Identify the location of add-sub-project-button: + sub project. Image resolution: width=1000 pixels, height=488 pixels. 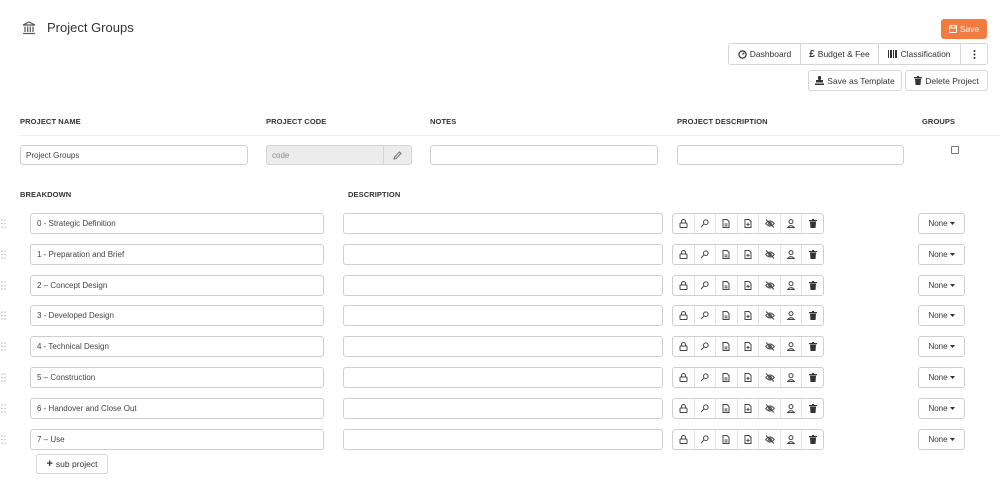
(72, 464).